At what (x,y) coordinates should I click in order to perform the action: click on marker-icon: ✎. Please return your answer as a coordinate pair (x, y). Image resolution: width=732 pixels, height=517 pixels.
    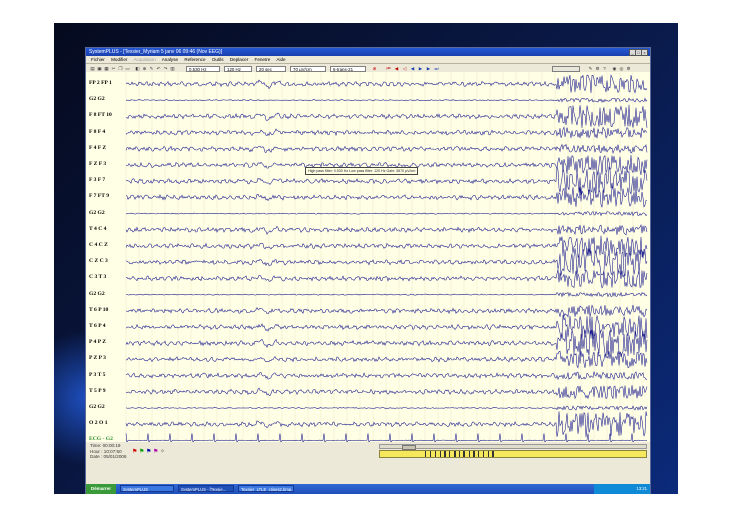
    Looking at the image, I should click on (151, 68).